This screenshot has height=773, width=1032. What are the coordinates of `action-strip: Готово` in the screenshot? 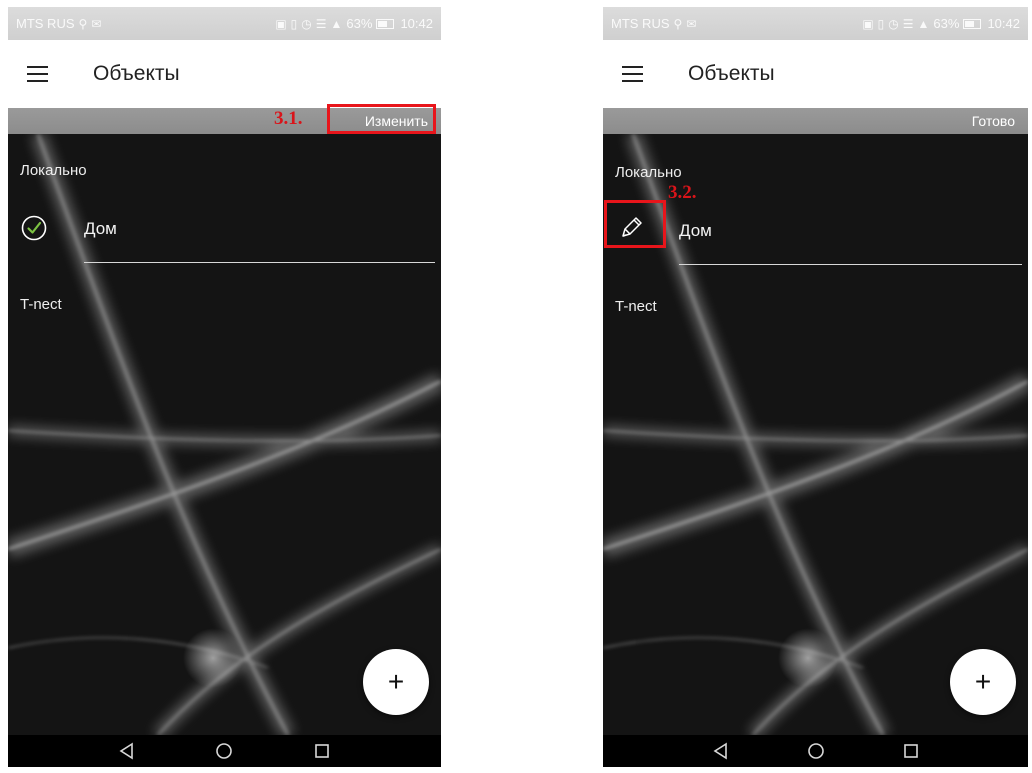 It's located at (815, 121).